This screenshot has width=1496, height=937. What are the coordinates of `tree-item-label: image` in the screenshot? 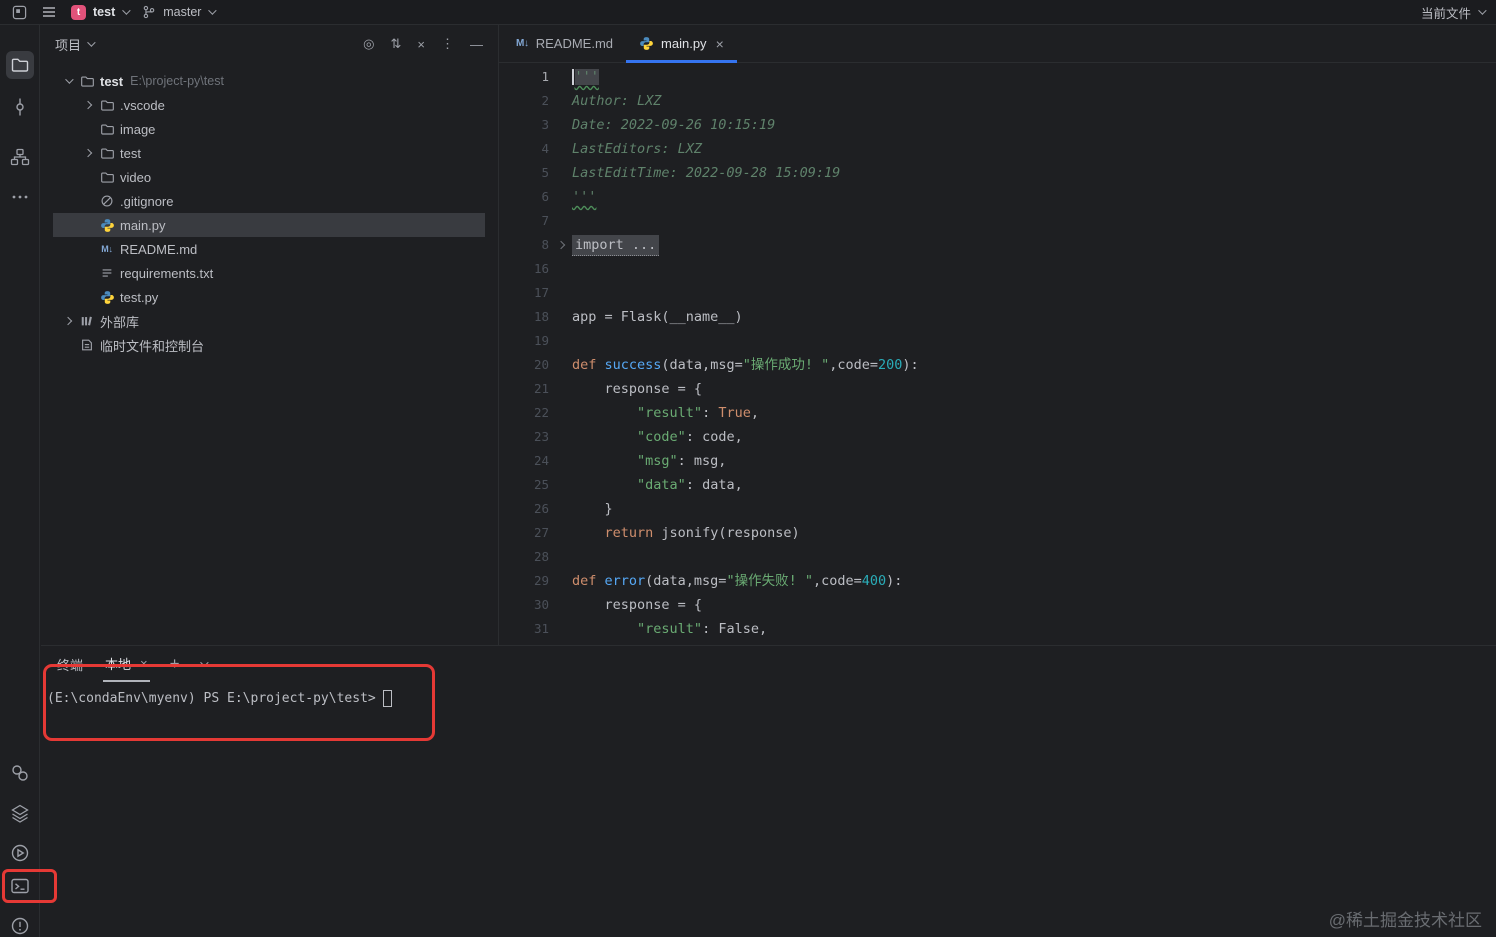 It's located at (138, 129).